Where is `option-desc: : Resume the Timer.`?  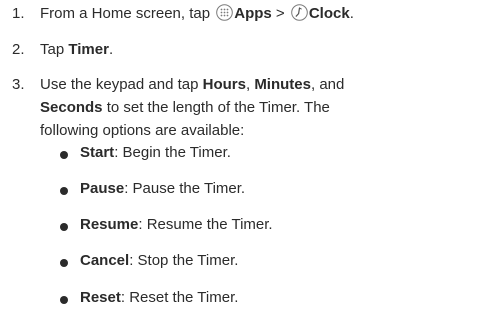
option-desc: : Resume the Timer. is located at coordinates (205, 224).